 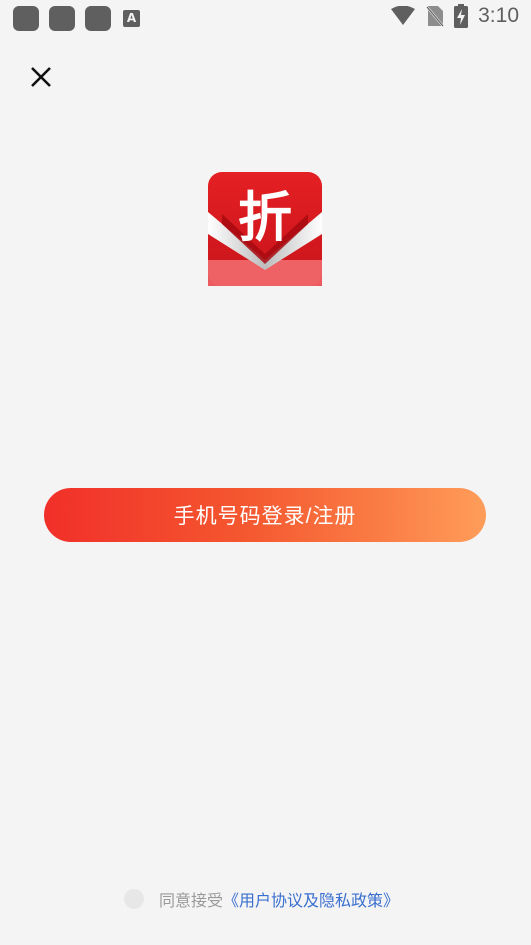 I want to click on status-bar-system: 3:10, so click(x=454, y=16).